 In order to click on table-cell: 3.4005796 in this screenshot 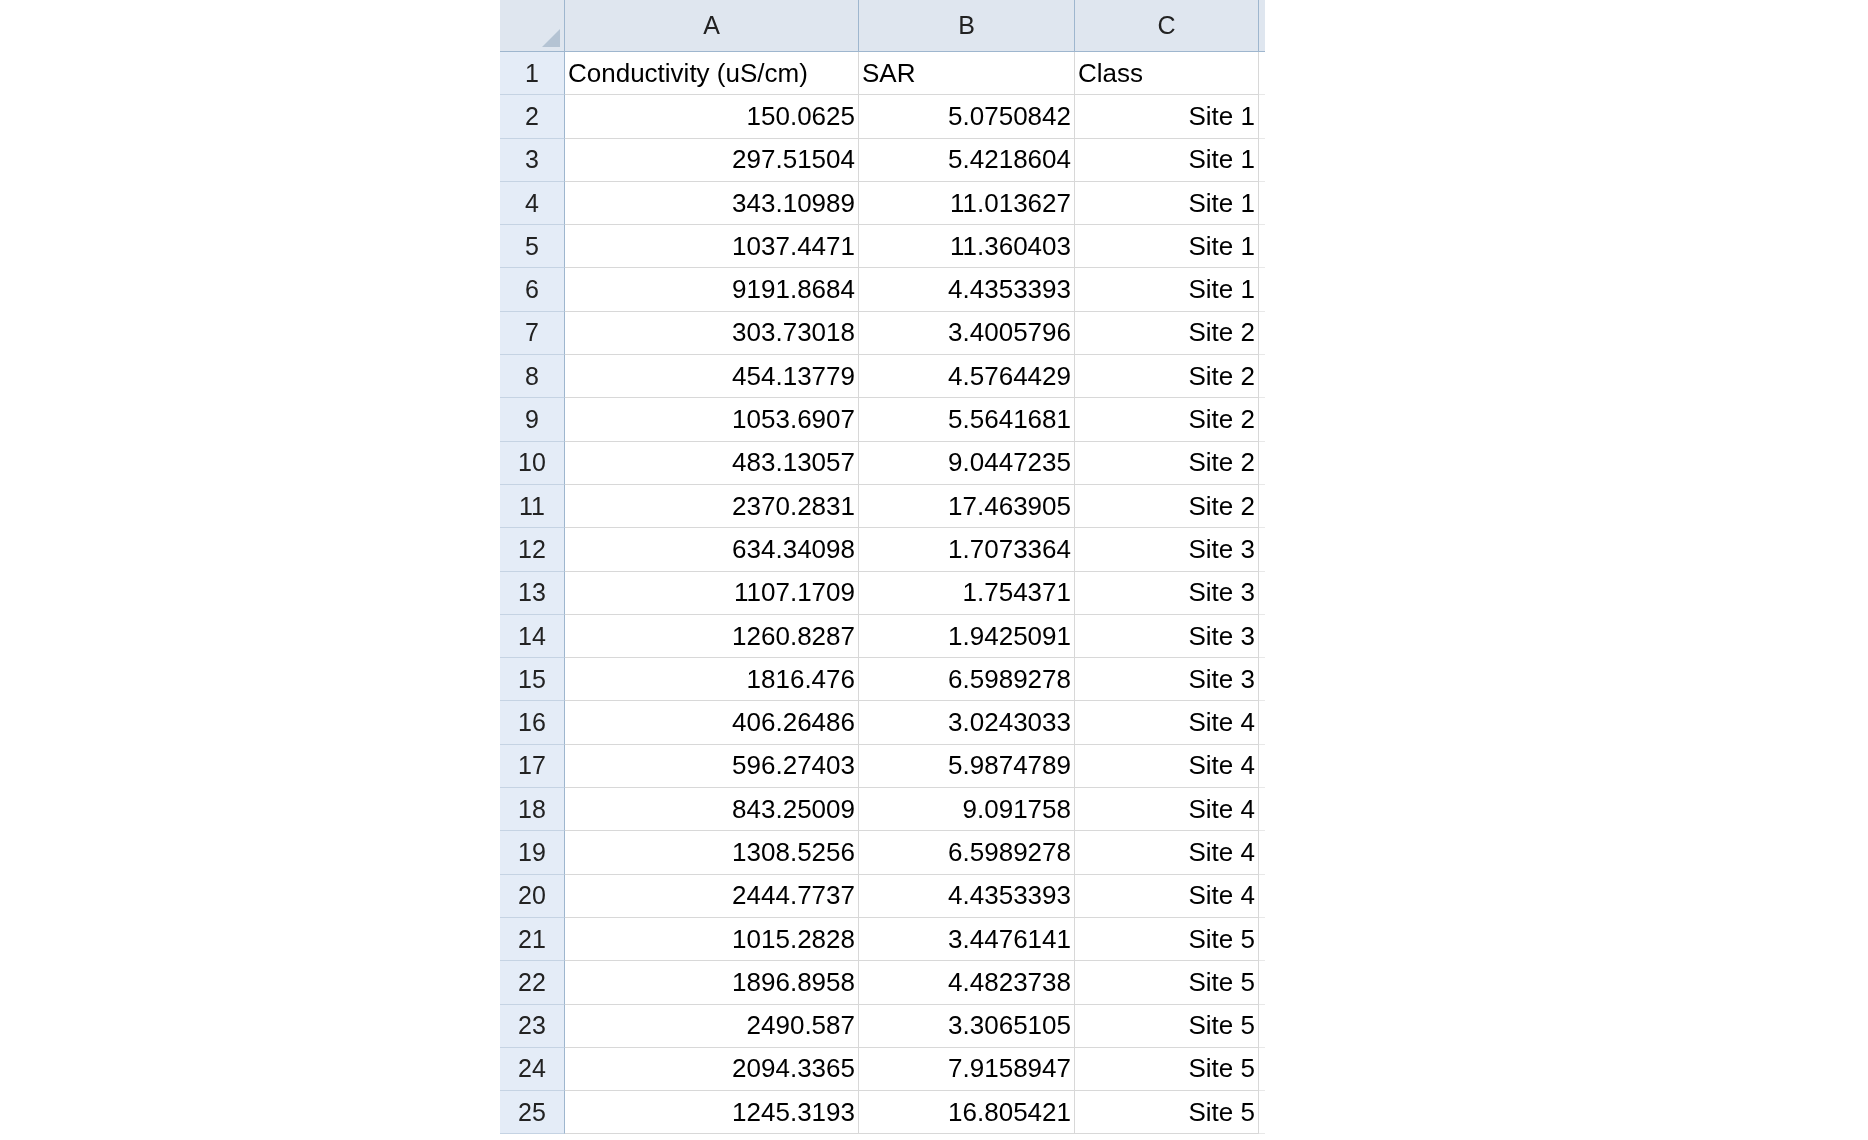, I will do `click(967, 333)`.